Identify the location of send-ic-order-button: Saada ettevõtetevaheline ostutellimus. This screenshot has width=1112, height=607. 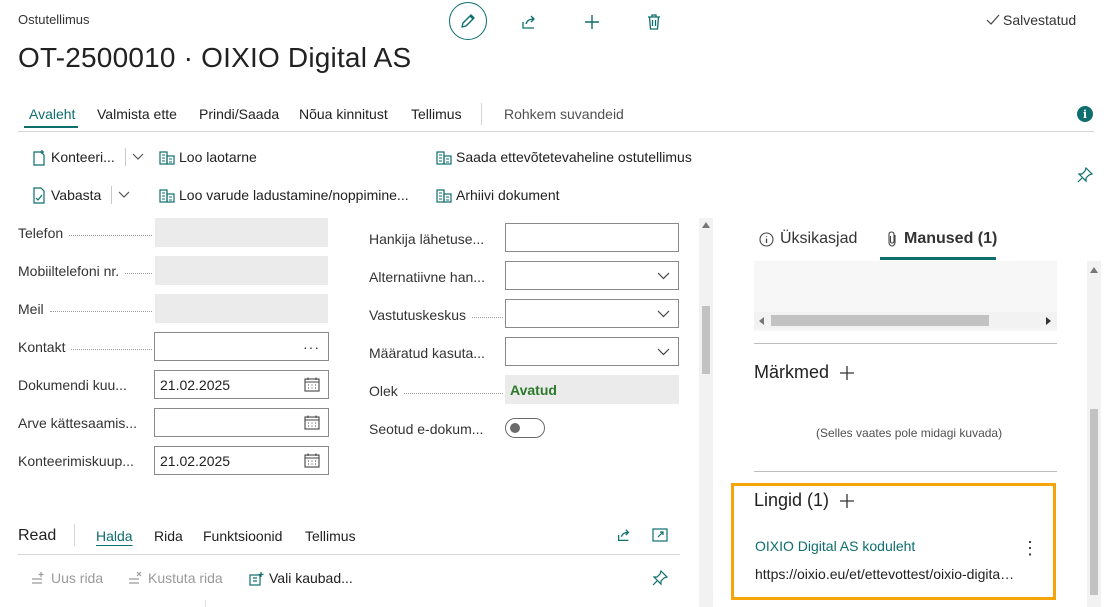
(564, 157).